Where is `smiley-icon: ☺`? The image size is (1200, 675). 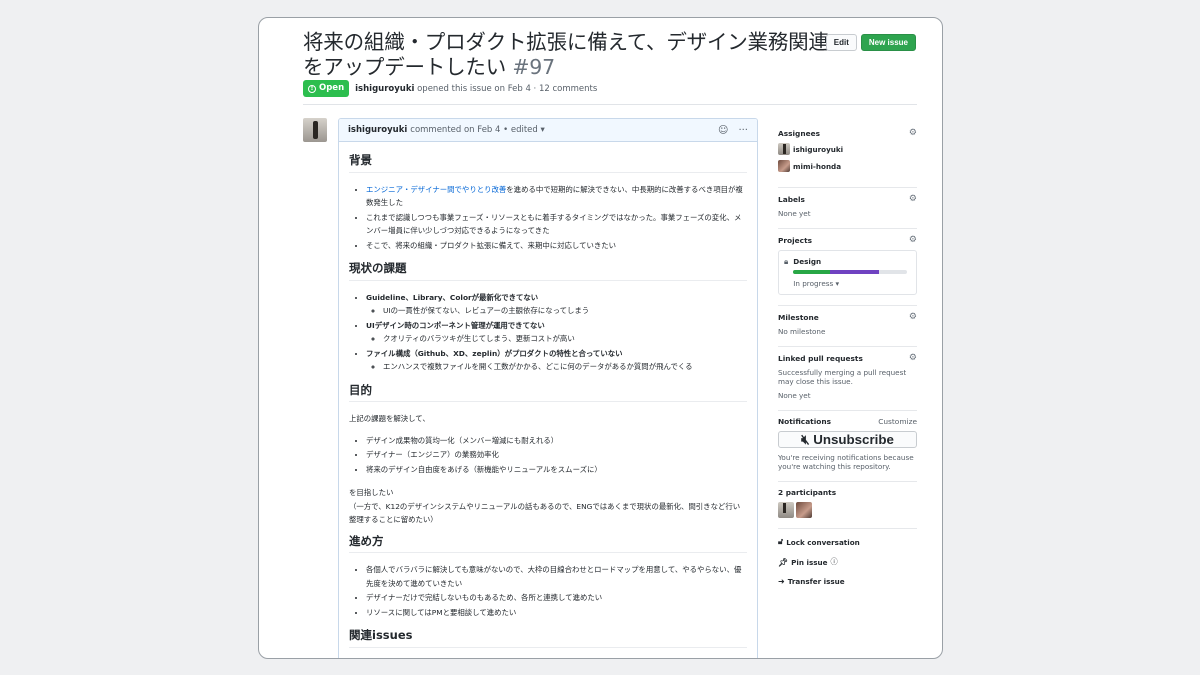 smiley-icon: ☺ is located at coordinates (723, 130).